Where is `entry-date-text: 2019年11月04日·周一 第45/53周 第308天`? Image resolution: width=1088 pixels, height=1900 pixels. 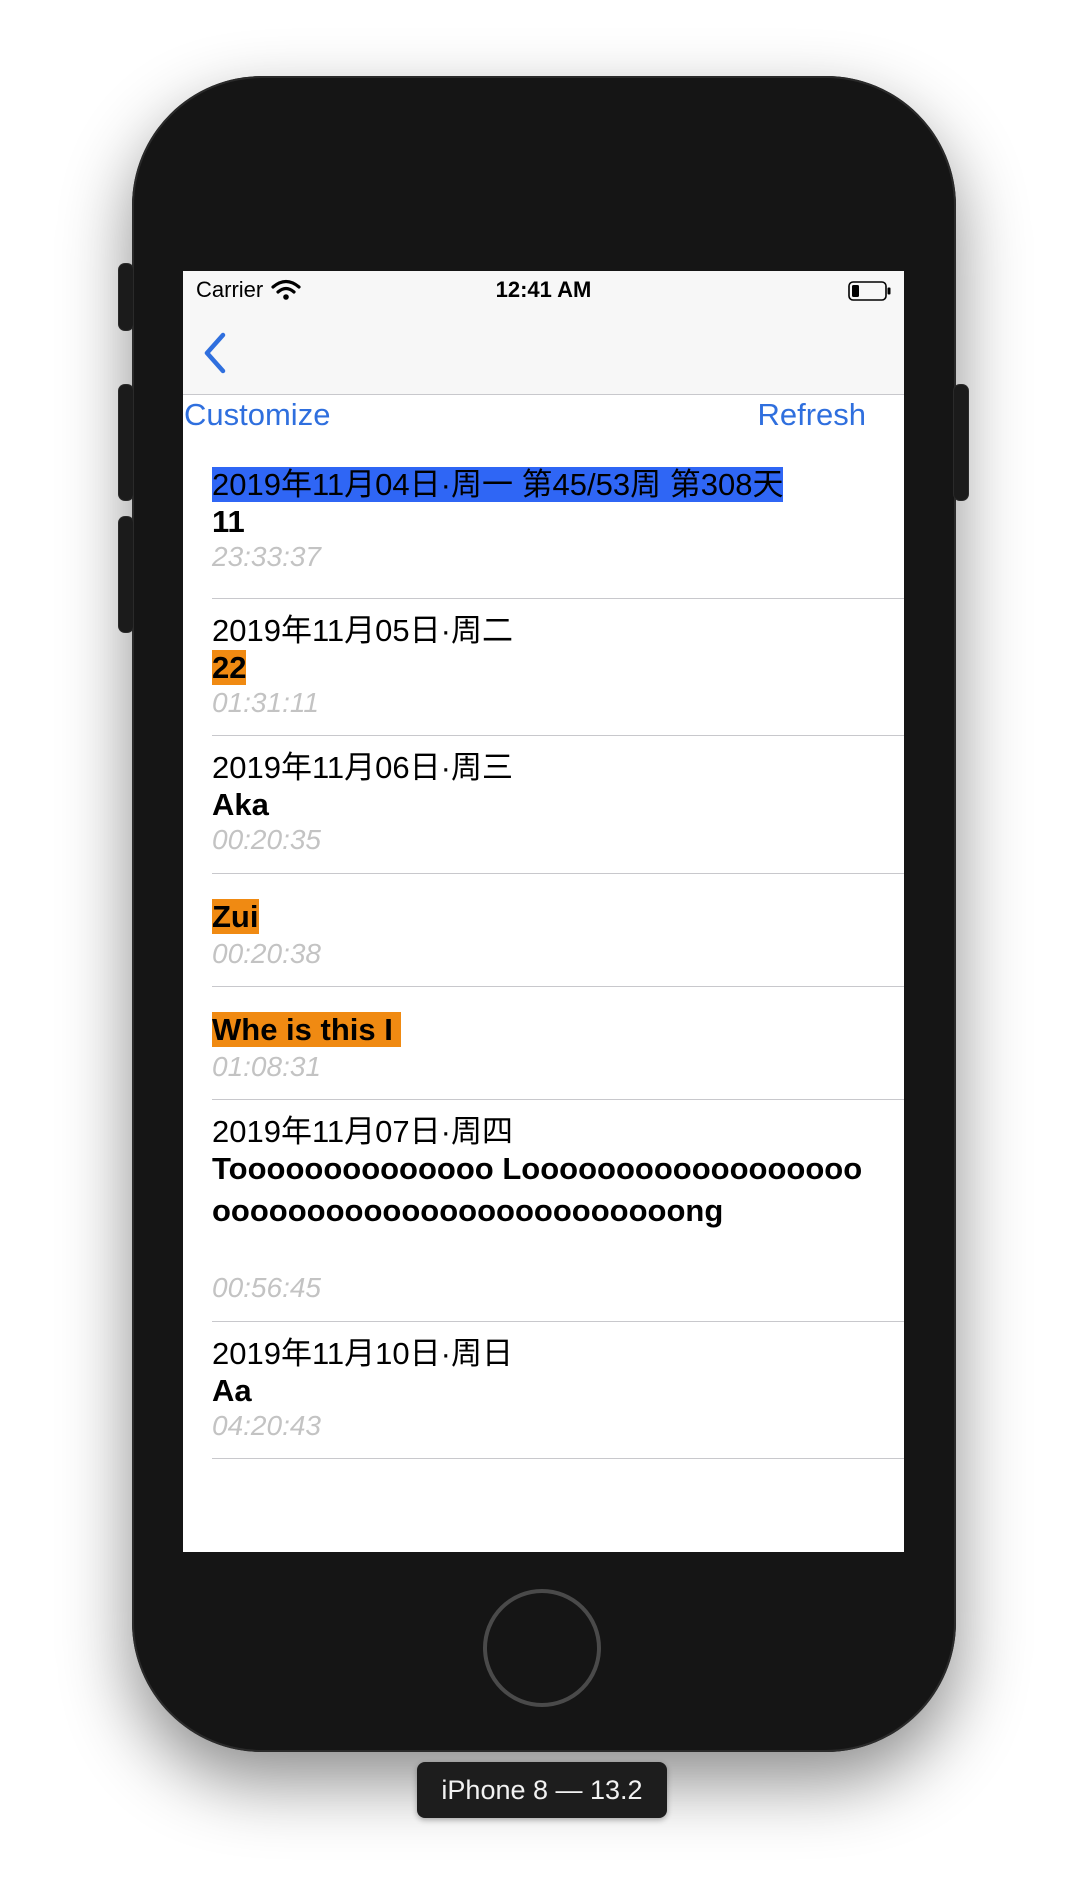
entry-date-text: 2019年11月04日·周一 第45/53周 第308天 is located at coordinates (498, 484).